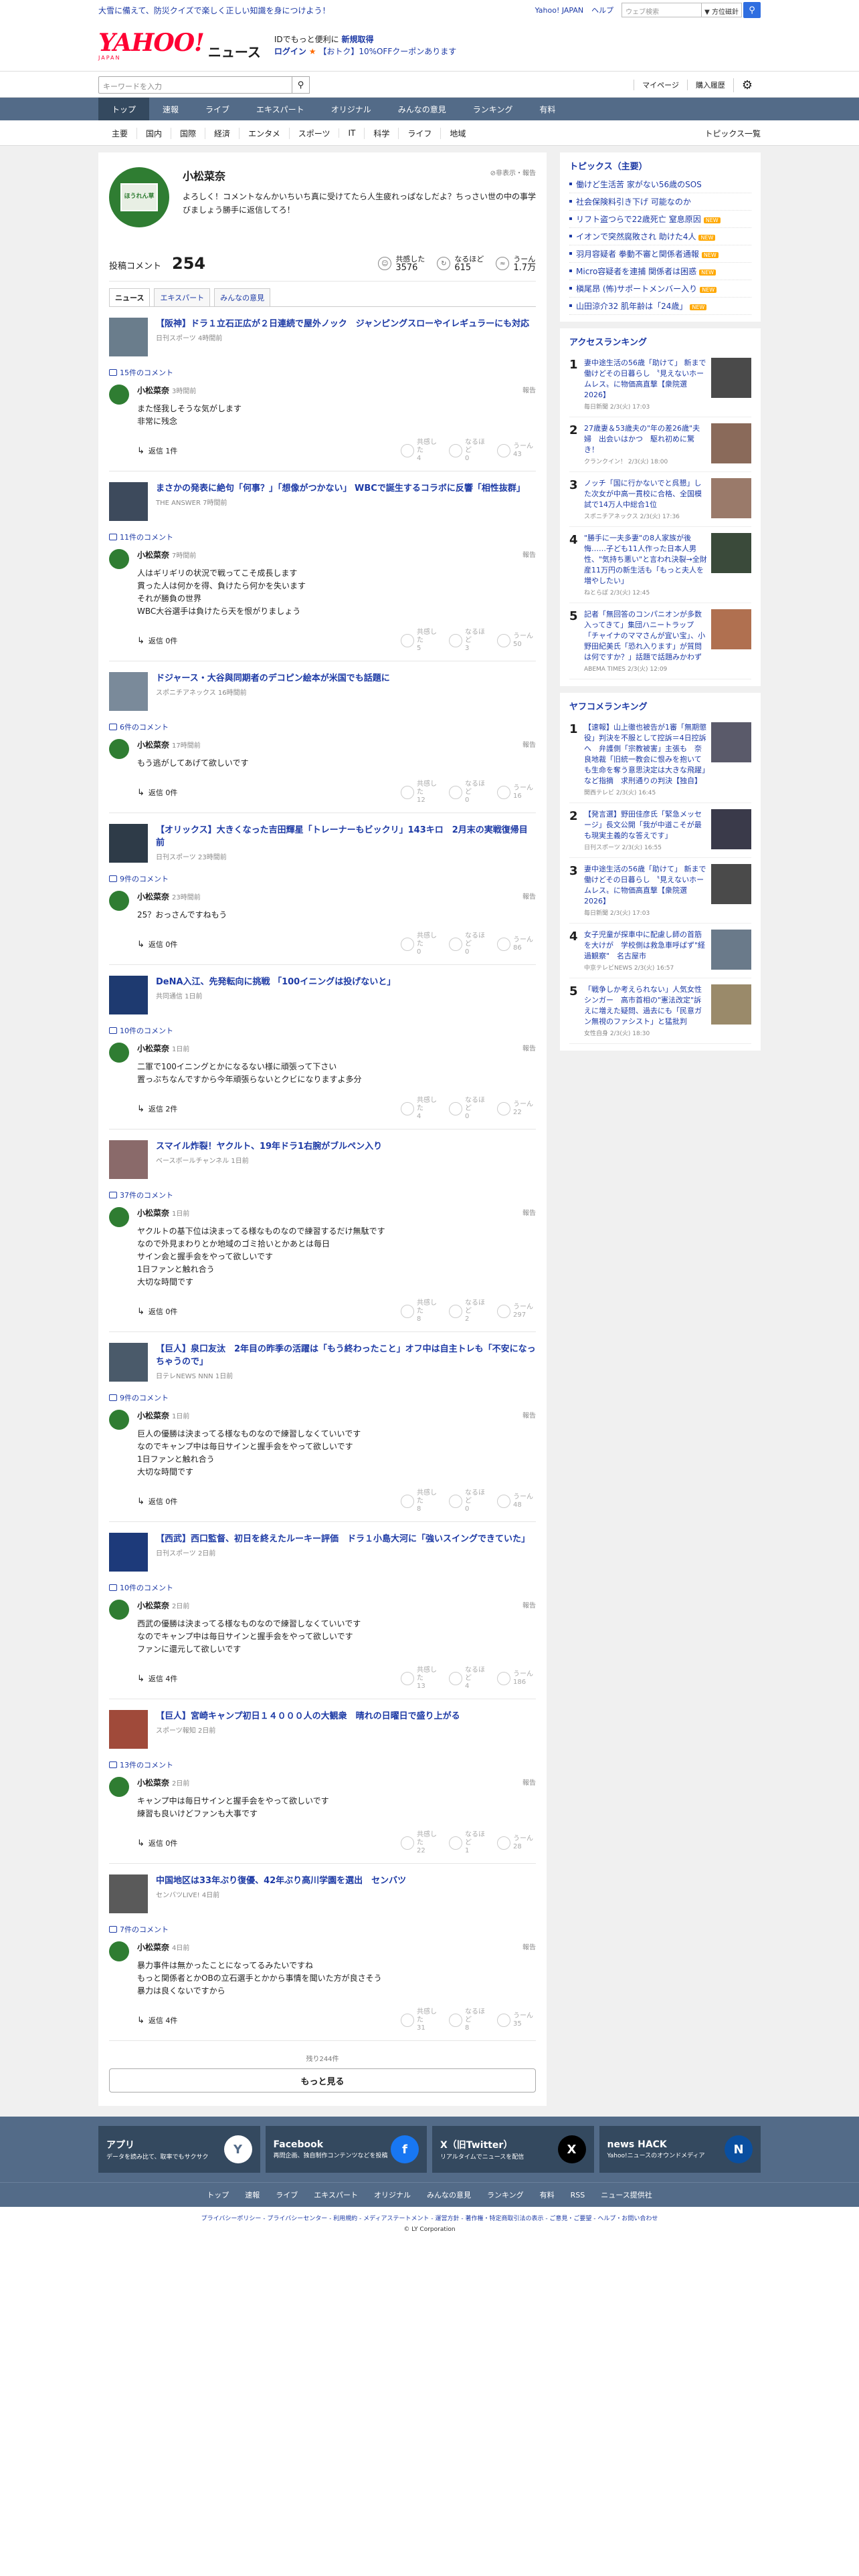 The width and height of the screenshot is (859, 2576). Describe the element at coordinates (469, 1843) in the screenshot. I see `insight-button: なるほど 1` at that location.